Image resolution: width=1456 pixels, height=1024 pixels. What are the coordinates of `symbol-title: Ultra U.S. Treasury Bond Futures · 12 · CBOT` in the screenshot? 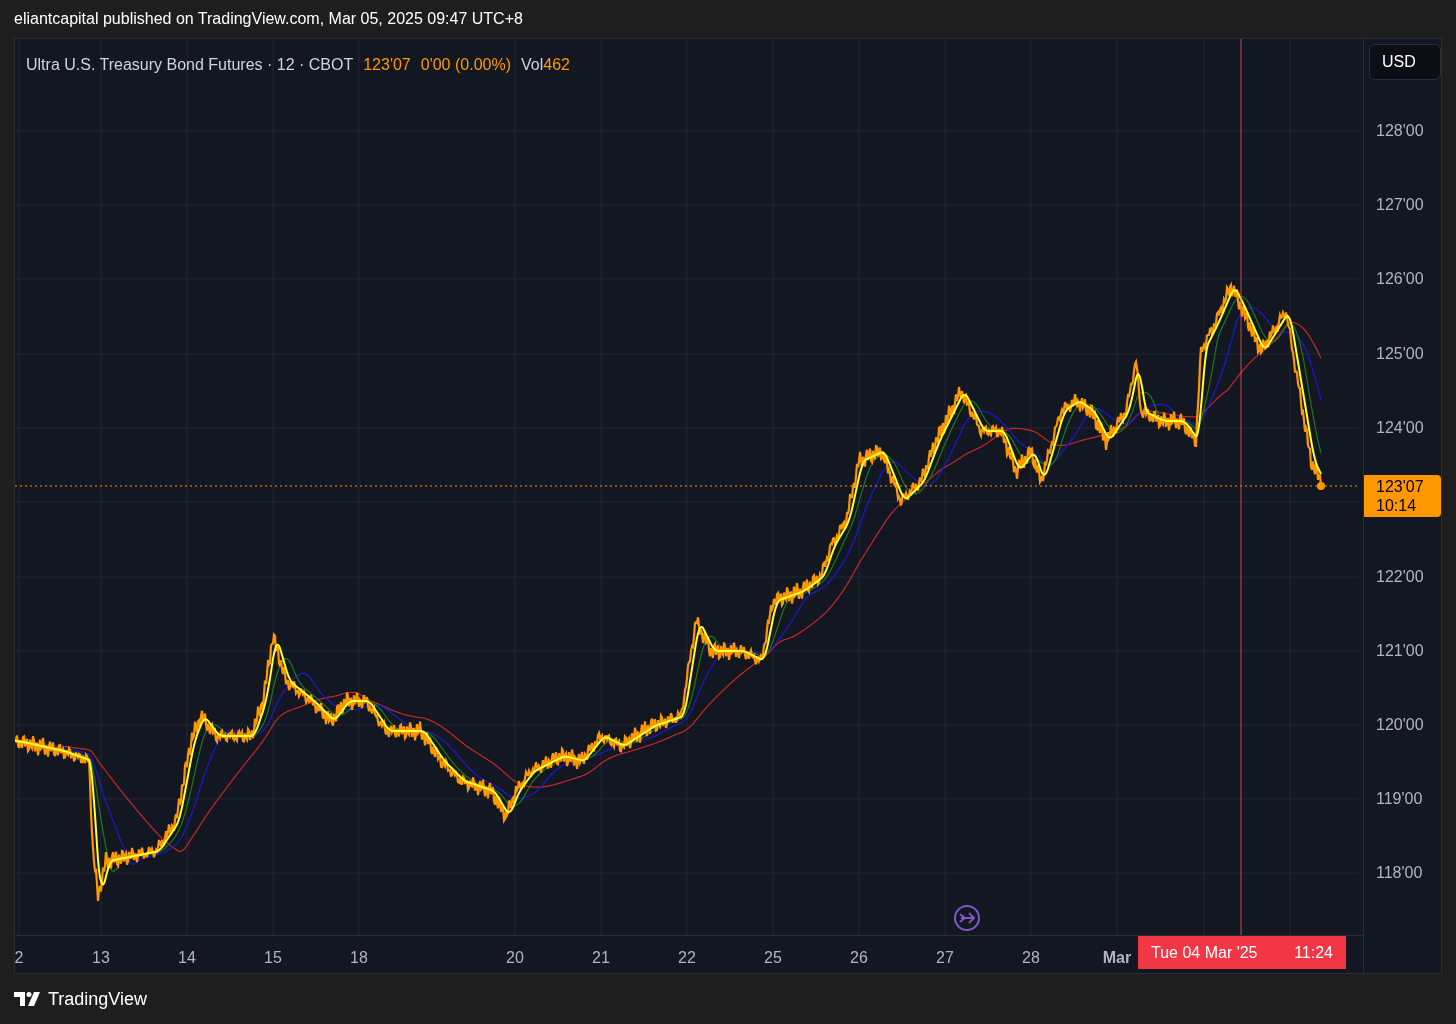 It's located at (190, 65).